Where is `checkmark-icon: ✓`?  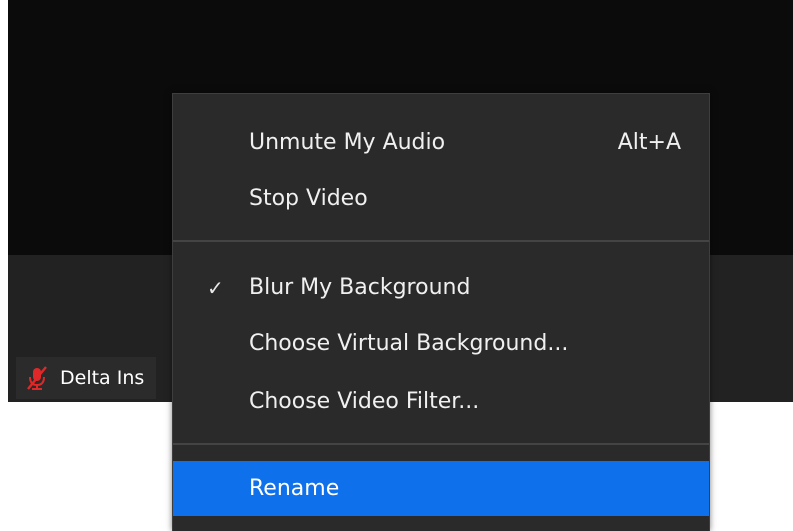 checkmark-icon: ✓ is located at coordinates (215, 287).